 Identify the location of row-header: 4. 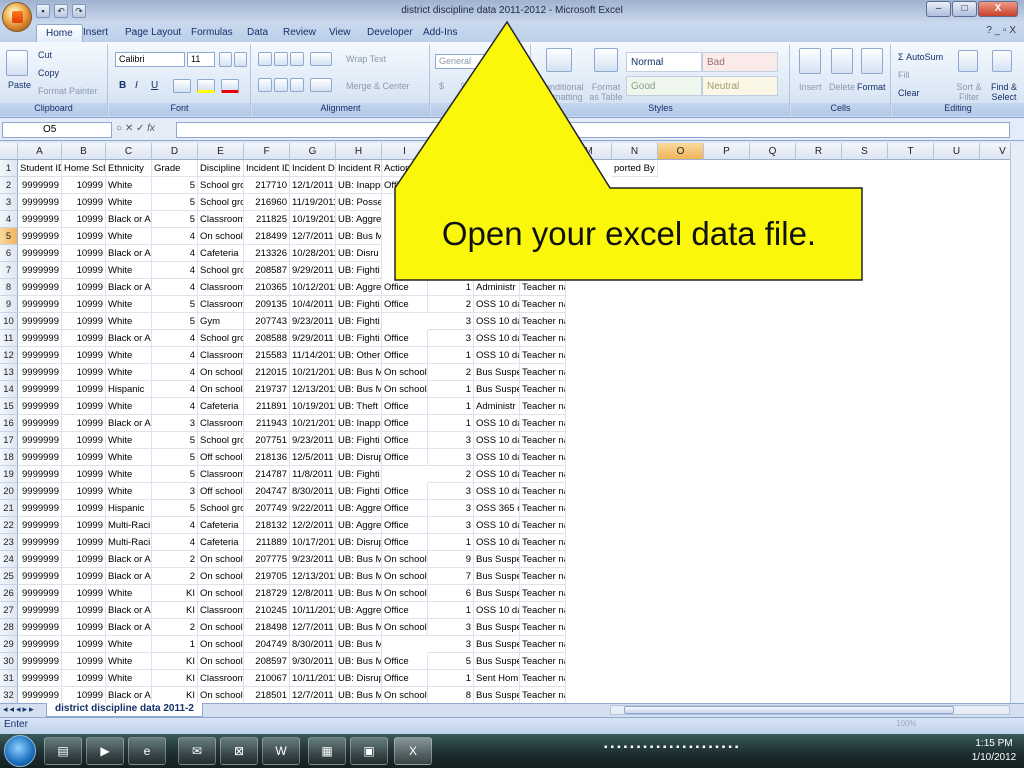
(9, 219).